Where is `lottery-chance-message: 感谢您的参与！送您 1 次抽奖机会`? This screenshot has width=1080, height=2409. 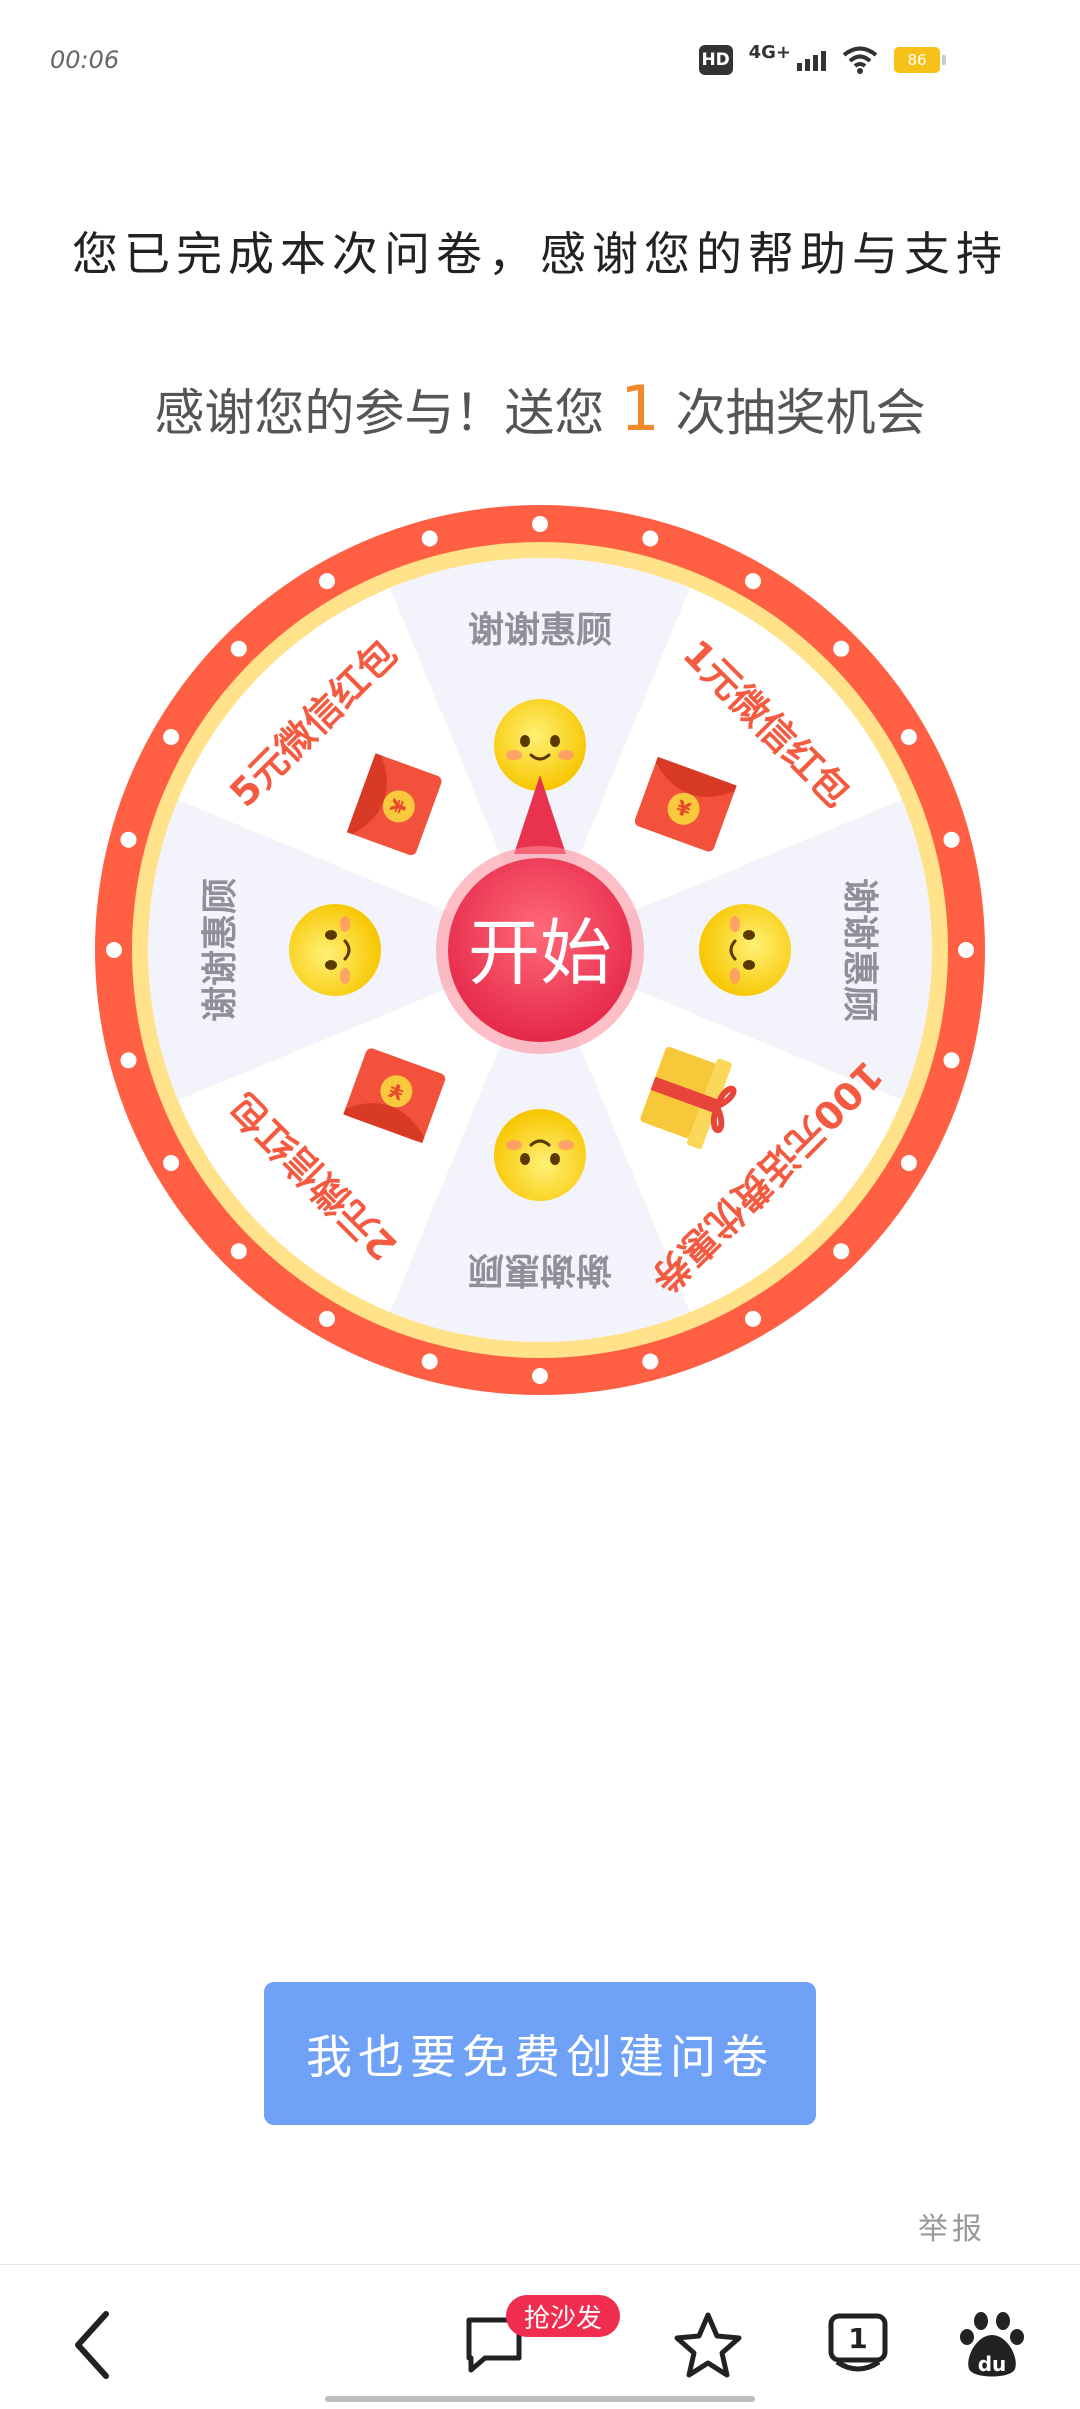
lottery-chance-message: 感谢您的参与！送您 1 次抽奖机会 is located at coordinates (540, 408).